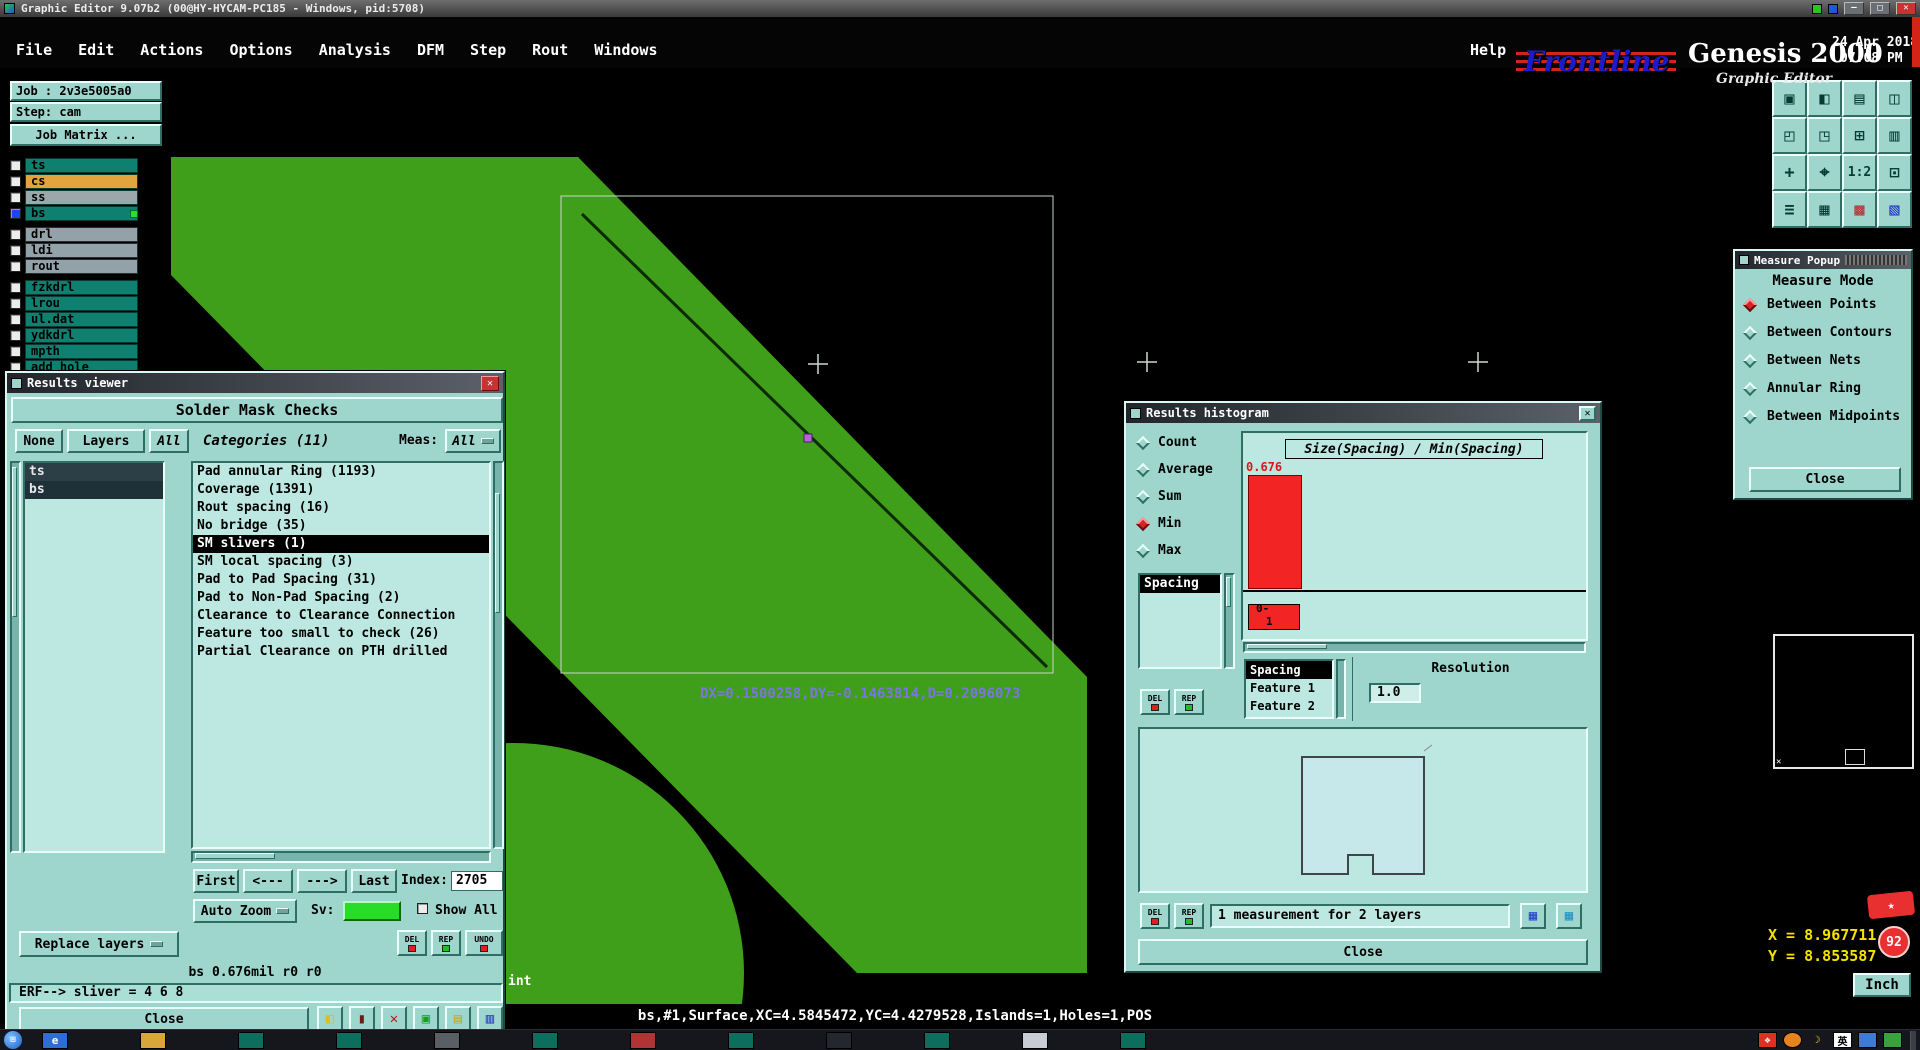  What do you see at coordinates (1894, 942) in the screenshot?
I see `notification-badge: 92` at bounding box center [1894, 942].